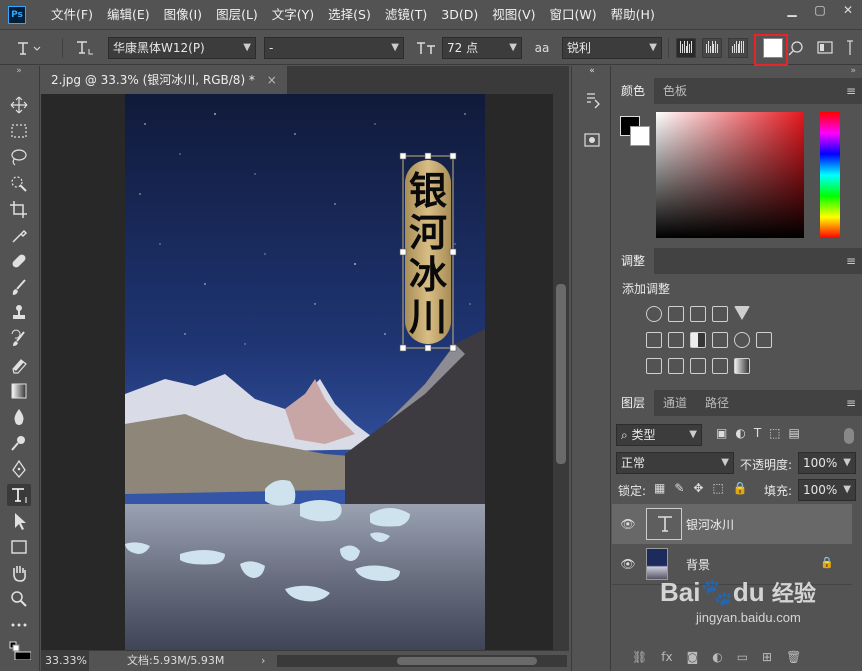  I want to click on tab-paths: 路径, so click(717, 403).